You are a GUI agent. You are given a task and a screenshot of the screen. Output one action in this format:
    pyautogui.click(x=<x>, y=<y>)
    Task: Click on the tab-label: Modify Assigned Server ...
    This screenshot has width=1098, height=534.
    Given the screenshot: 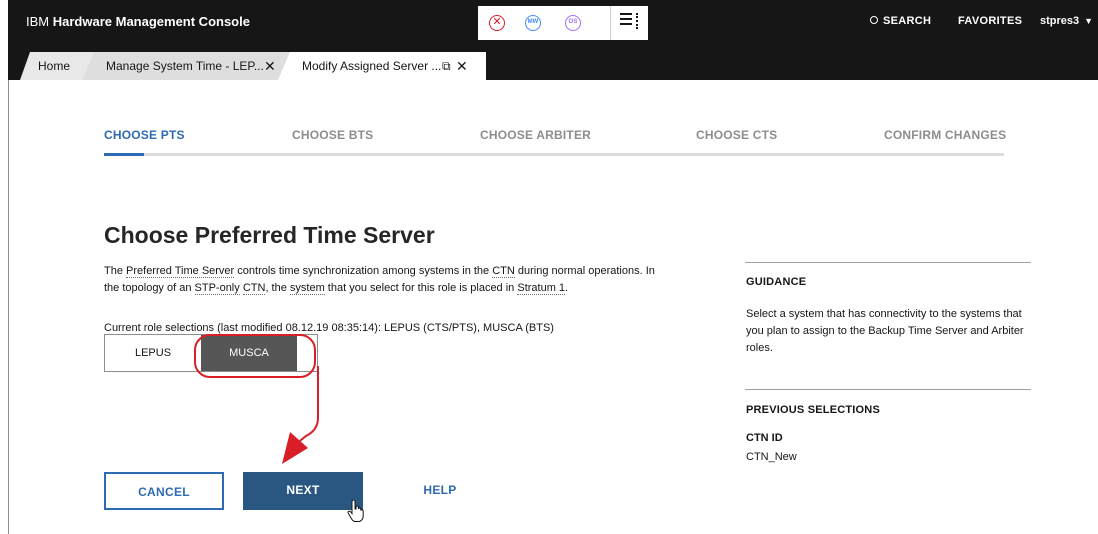 What is the action you would take?
    pyautogui.click(x=372, y=66)
    